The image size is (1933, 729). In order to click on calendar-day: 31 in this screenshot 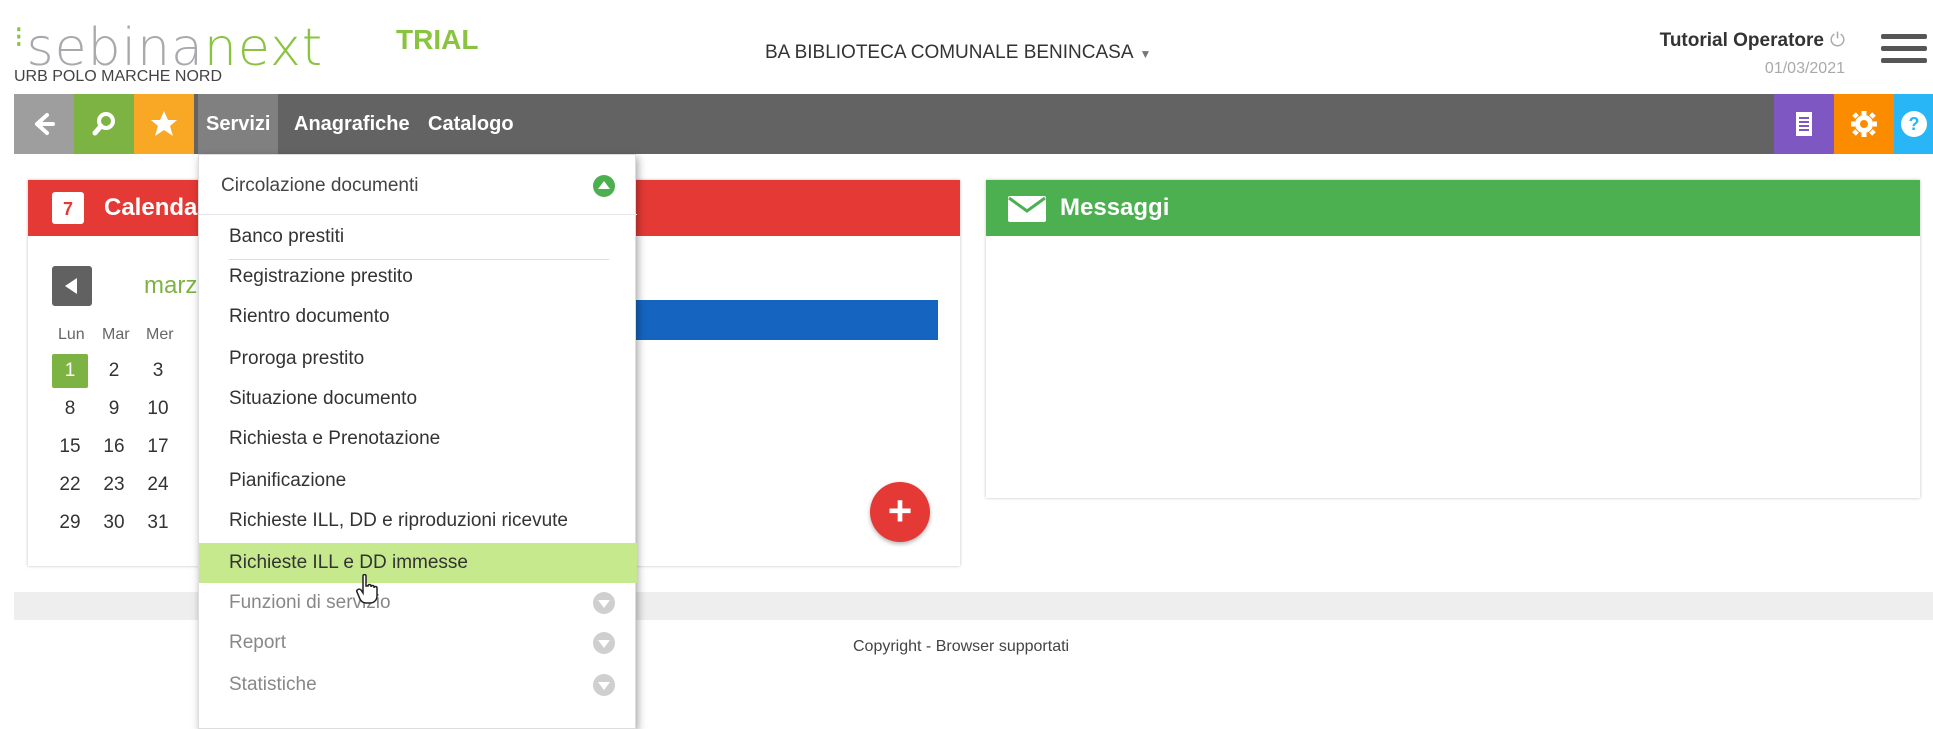, I will do `click(158, 523)`.